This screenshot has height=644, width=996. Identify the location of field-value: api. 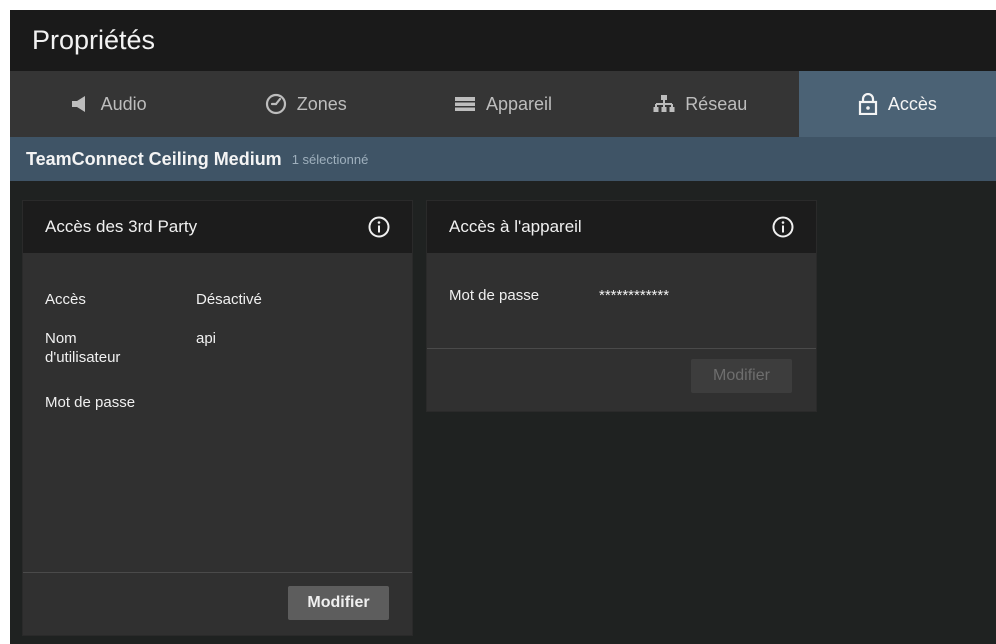
(206, 338).